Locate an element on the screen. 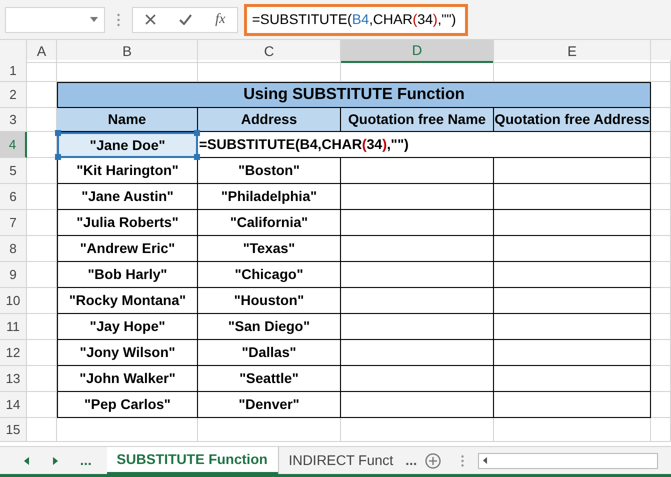 This screenshot has width=671, height=477. formula-token: =SUBSTITUTE(B4,CHAR is located at coordinates (280, 144).